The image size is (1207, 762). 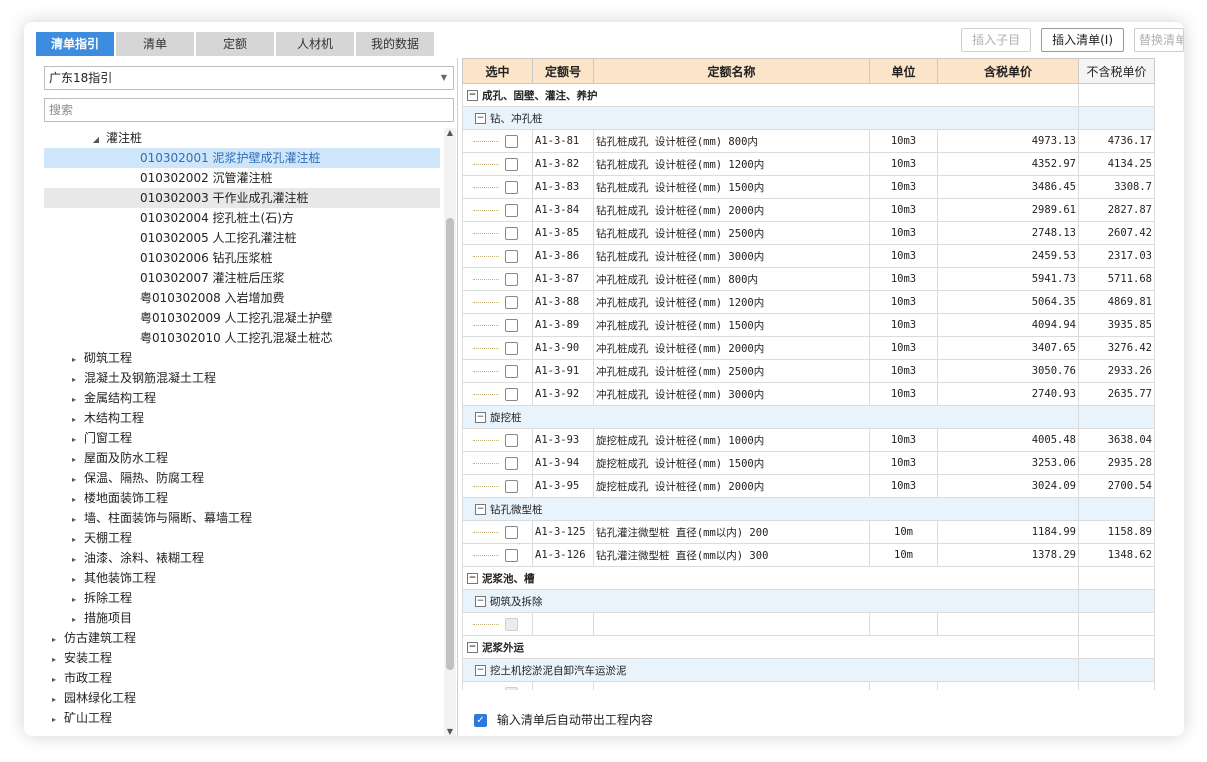 I want to click on checkbox-checked-icon: ✓, so click(x=480, y=720).